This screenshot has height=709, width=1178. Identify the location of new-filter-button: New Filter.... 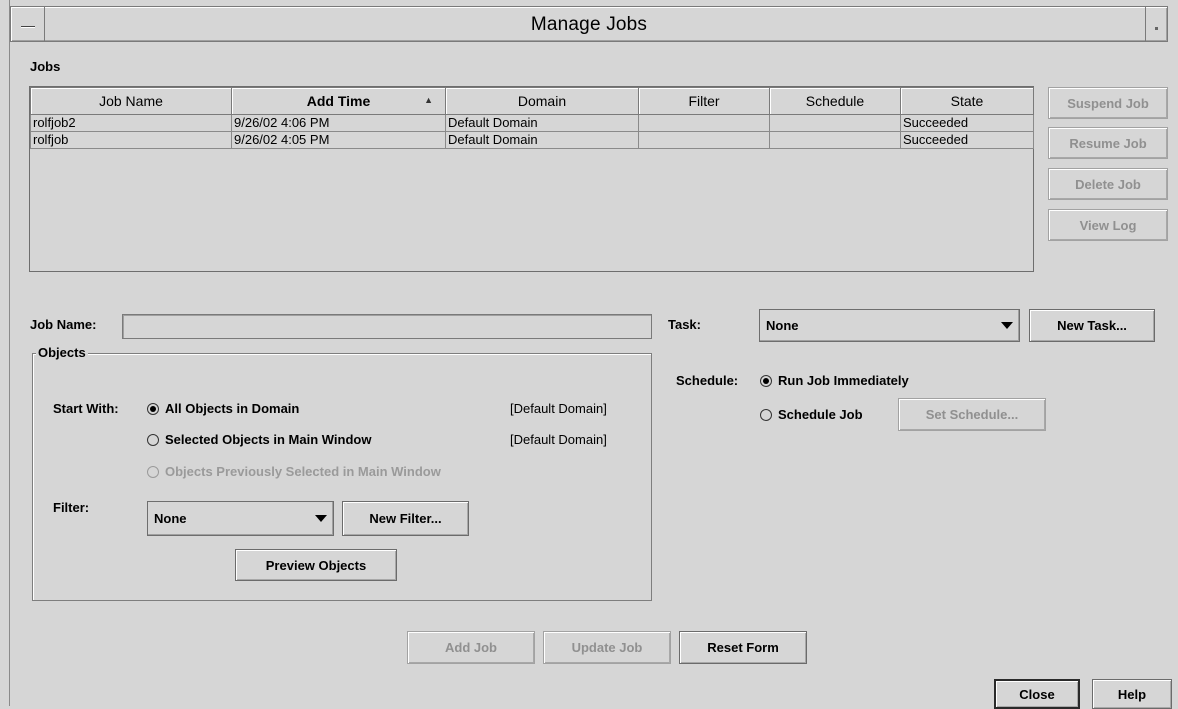
(405, 518).